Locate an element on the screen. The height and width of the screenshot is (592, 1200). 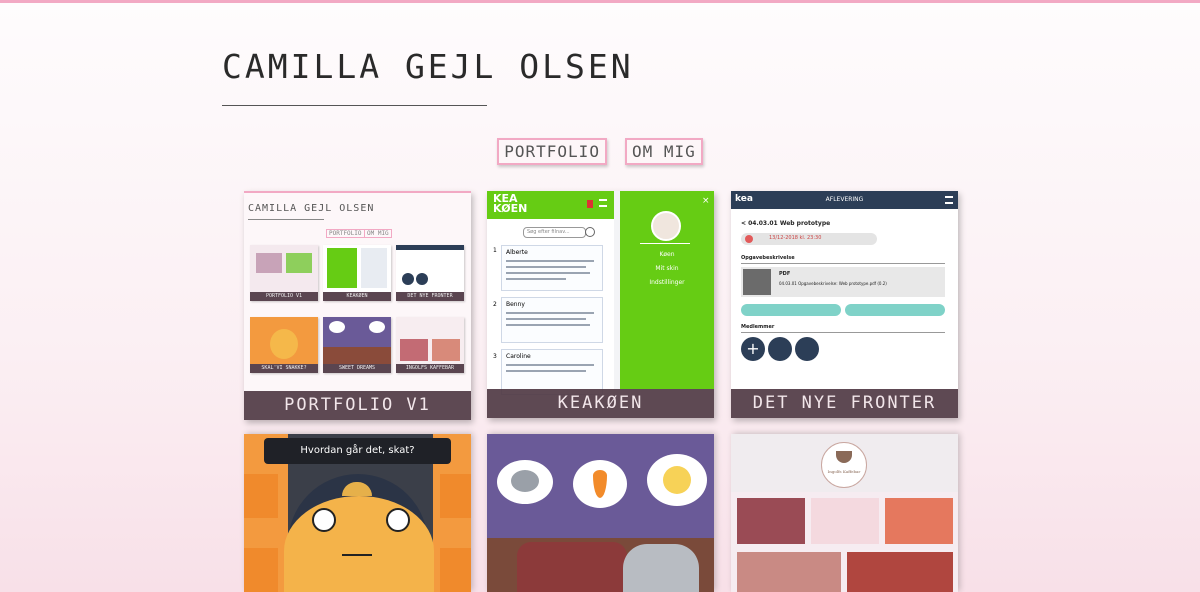
nav-about-button: OM MIG is located at coordinates (663, 151).